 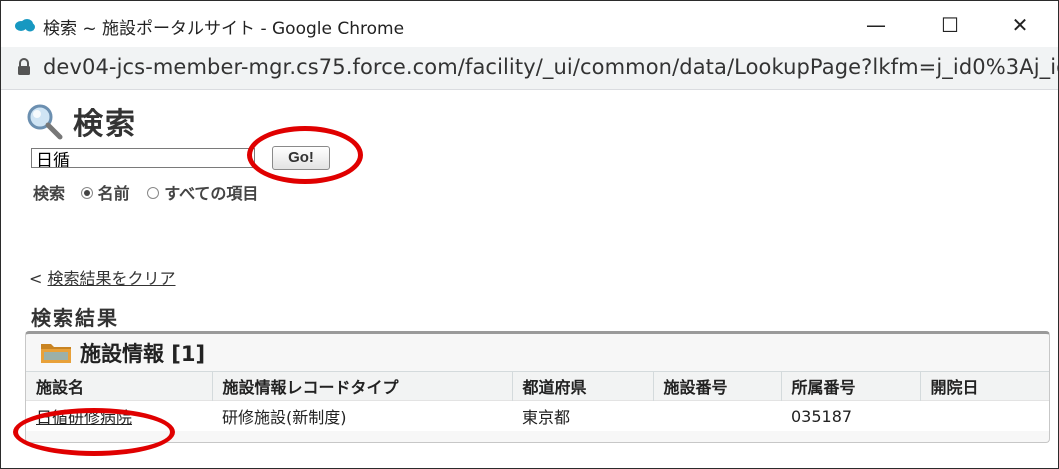 I want to click on panel-header: 施設情報 [1], so click(x=537, y=352).